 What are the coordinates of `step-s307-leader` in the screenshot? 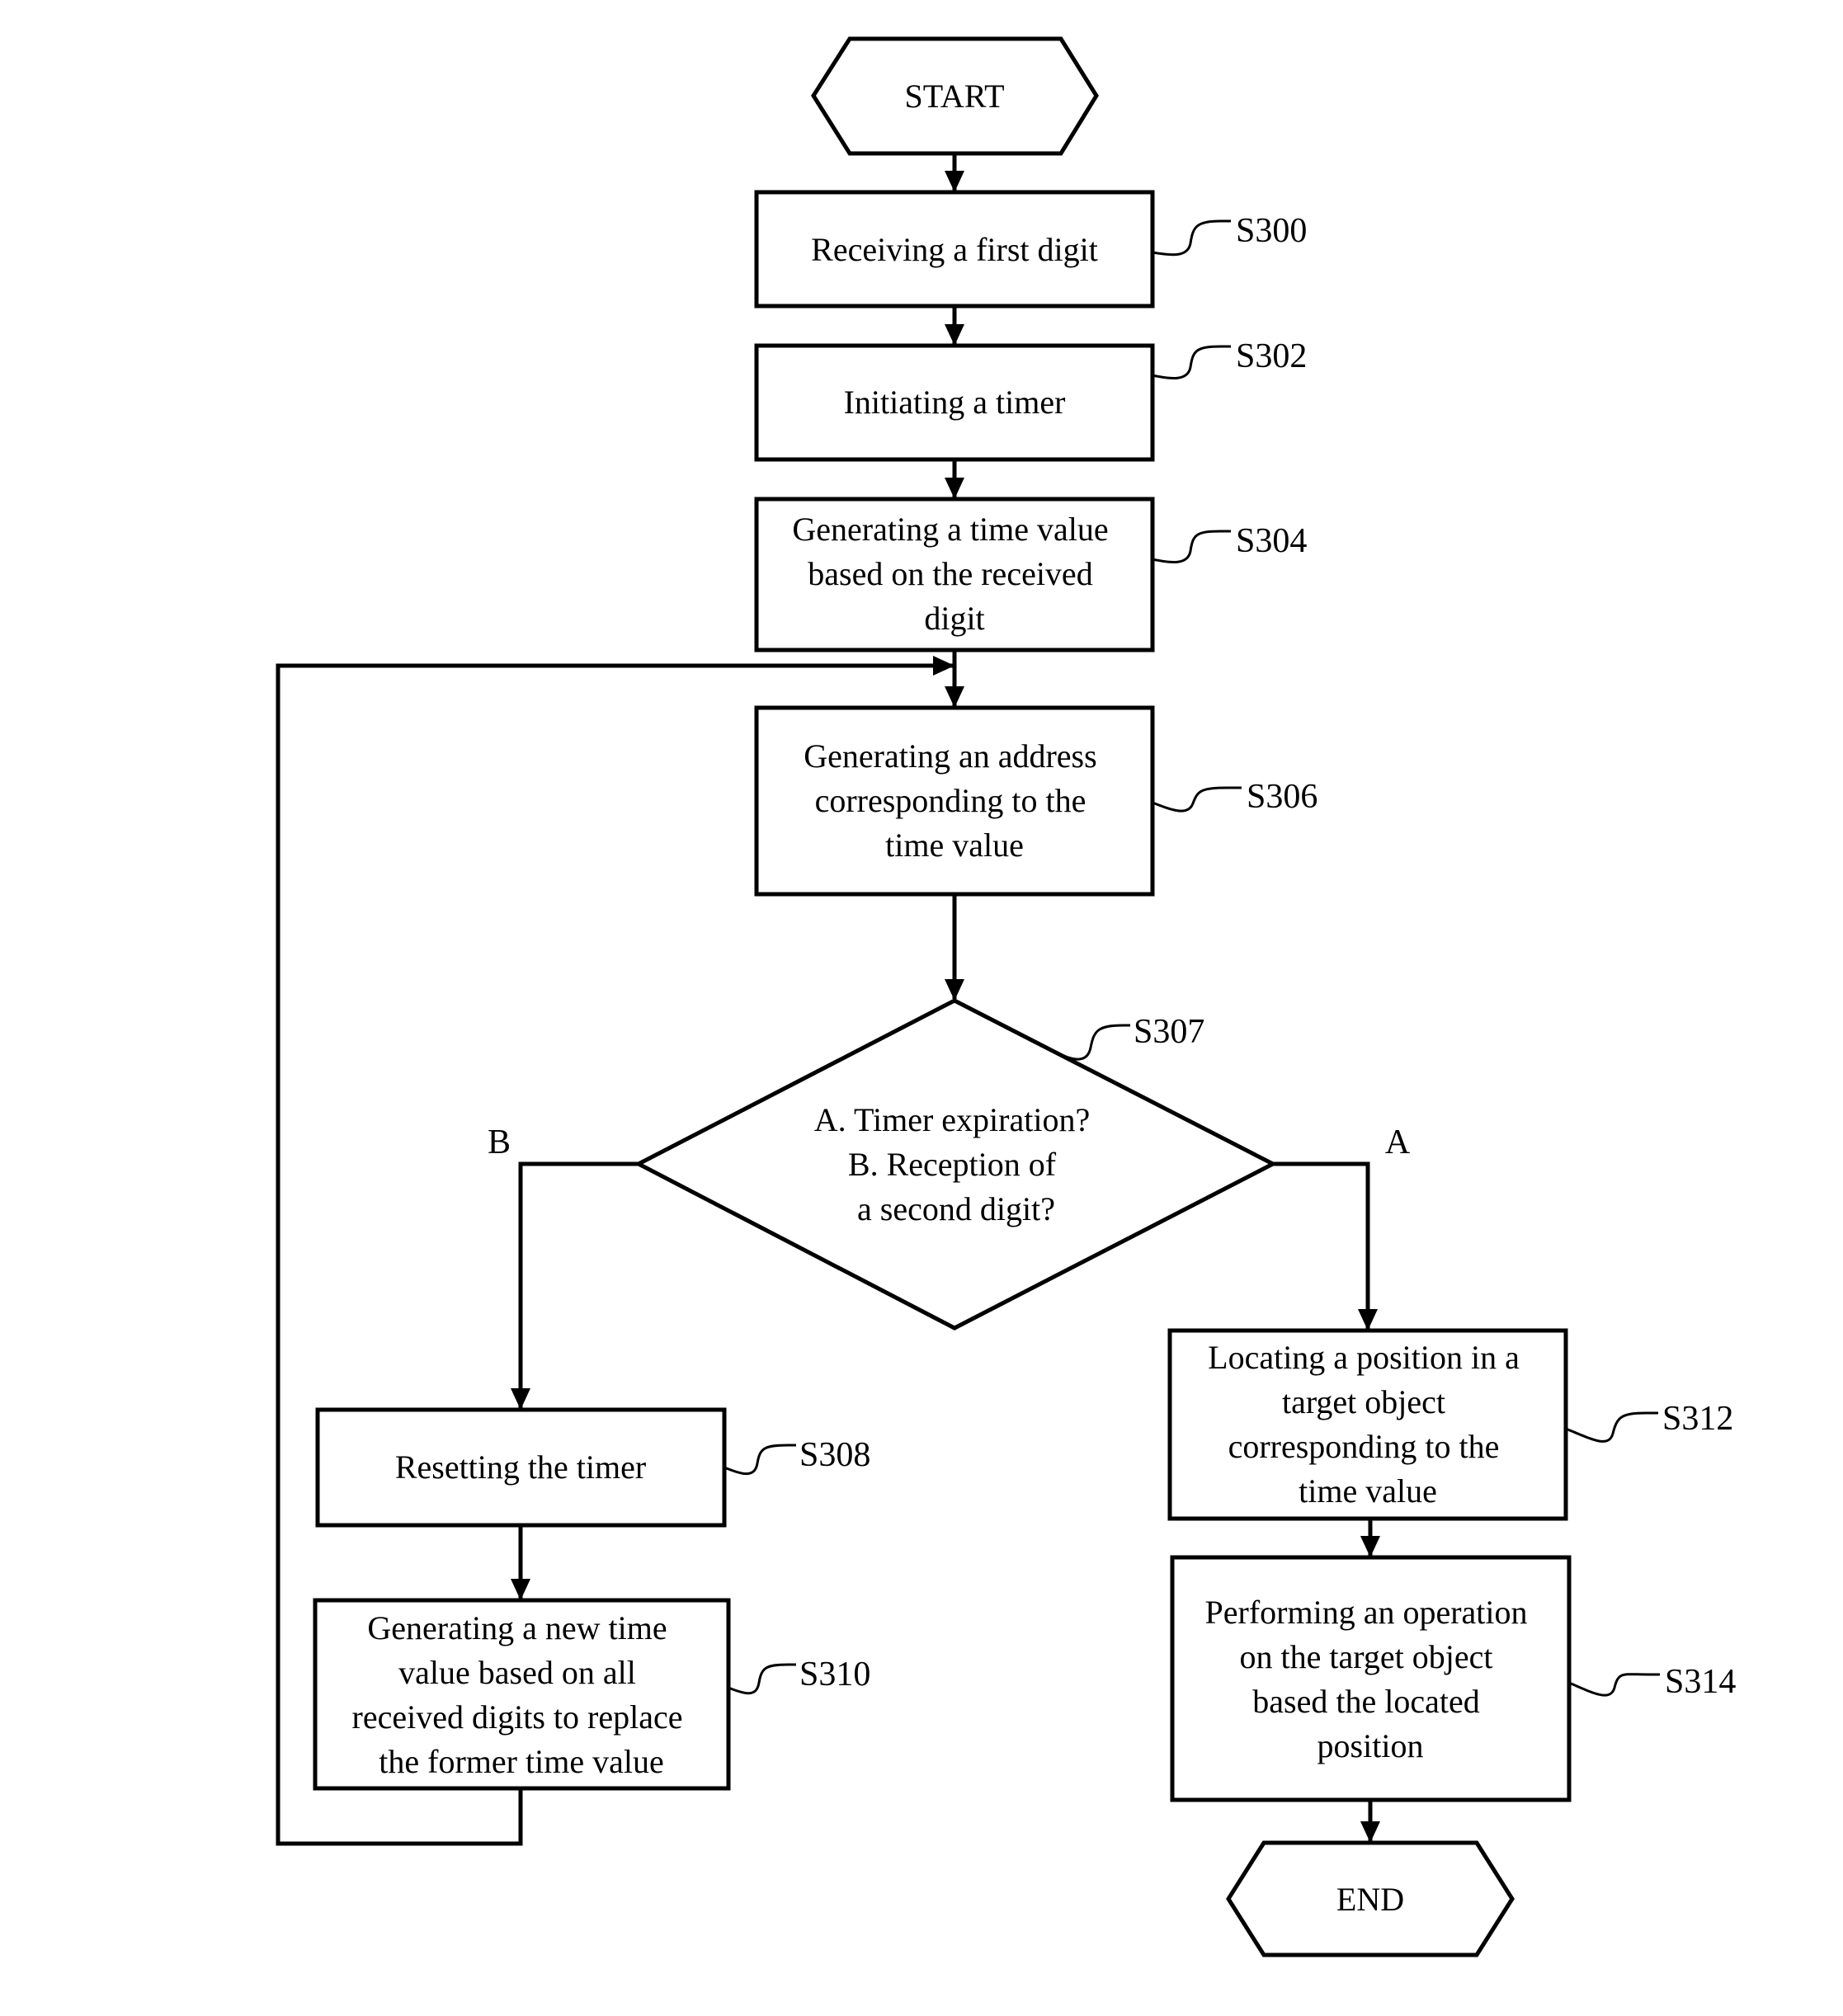 It's located at (1094, 1042).